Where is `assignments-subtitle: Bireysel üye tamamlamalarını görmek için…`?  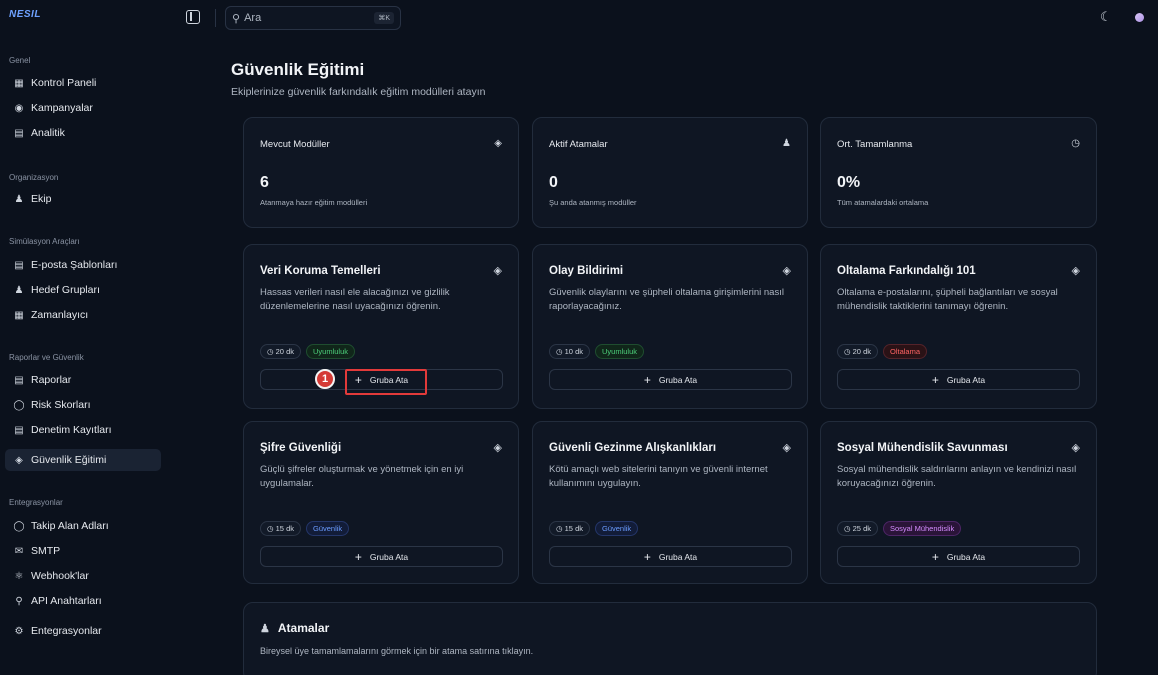
assignments-subtitle: Bireysel üye tamamlamalarını görmek için… is located at coordinates (397, 651).